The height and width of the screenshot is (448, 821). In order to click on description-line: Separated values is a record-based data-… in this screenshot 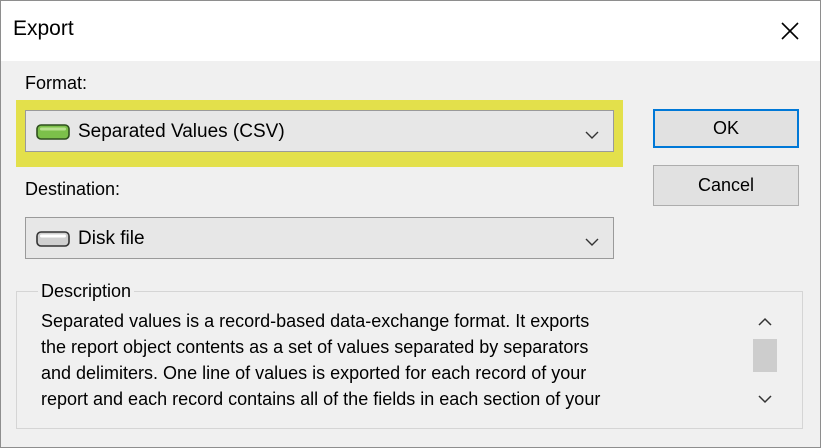, I will do `click(315, 321)`.